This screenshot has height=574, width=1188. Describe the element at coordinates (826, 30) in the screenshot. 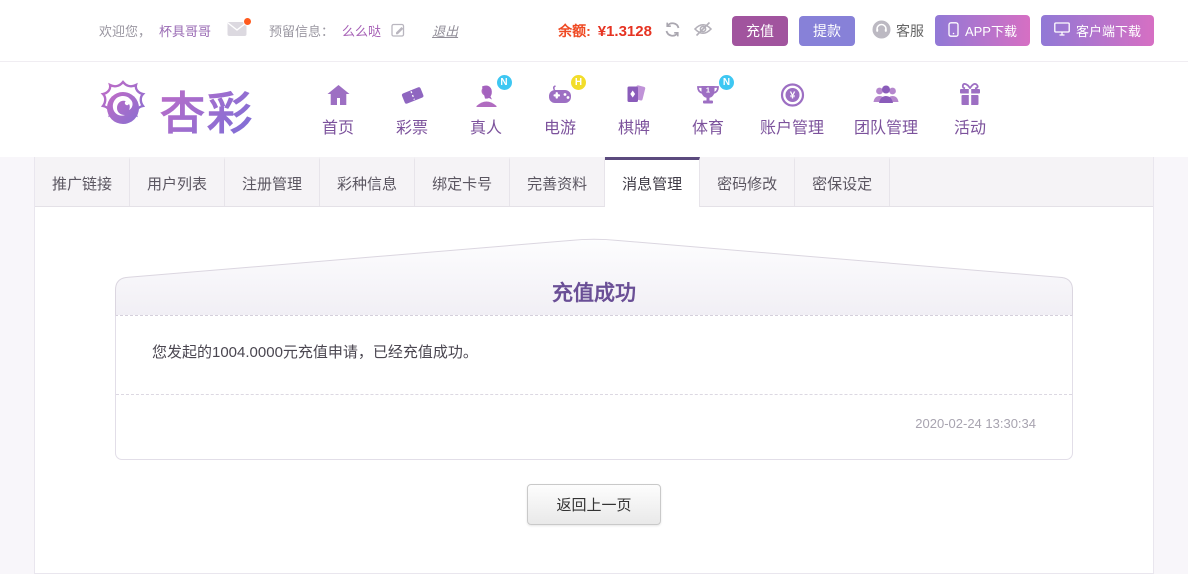

I see `withdraw-button: 提款` at that location.